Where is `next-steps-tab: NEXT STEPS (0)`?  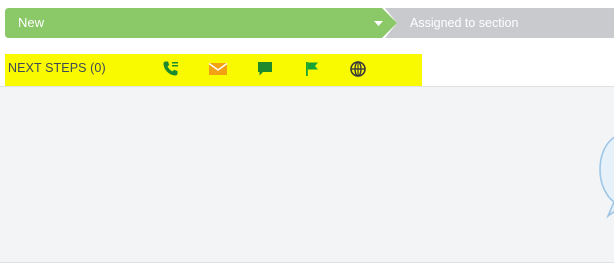 next-steps-tab: NEXT STEPS (0) is located at coordinates (57, 68).